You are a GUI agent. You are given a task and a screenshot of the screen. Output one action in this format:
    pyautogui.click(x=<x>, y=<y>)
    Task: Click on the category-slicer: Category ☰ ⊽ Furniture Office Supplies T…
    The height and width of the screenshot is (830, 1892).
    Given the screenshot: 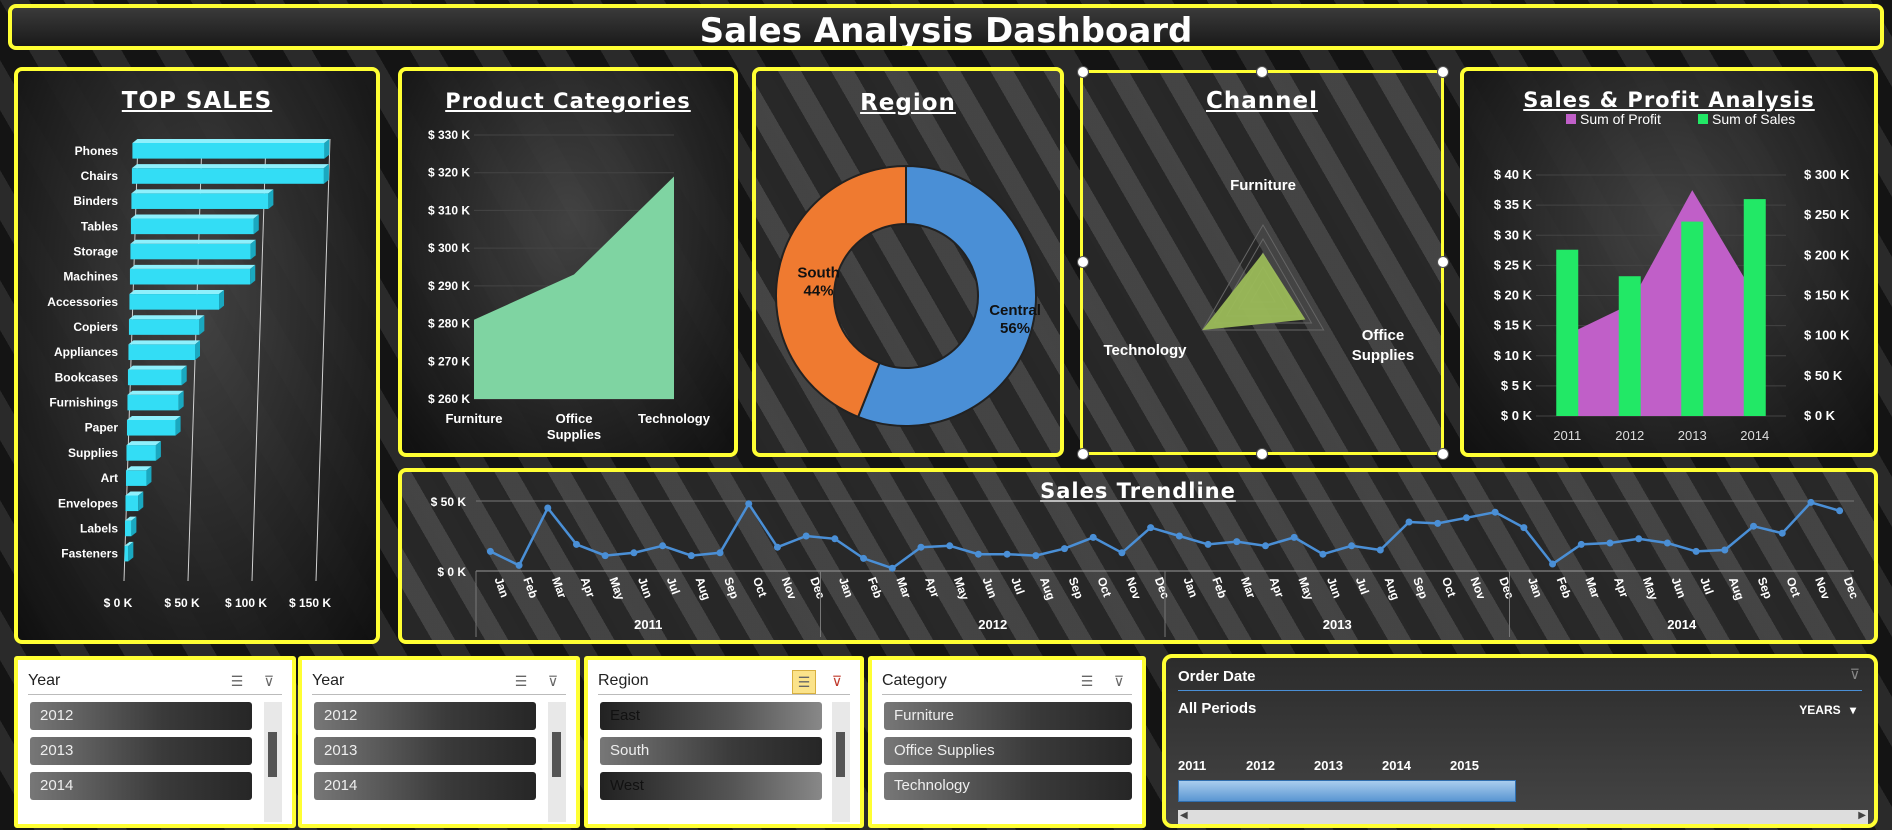 What is the action you would take?
    pyautogui.click(x=1007, y=742)
    